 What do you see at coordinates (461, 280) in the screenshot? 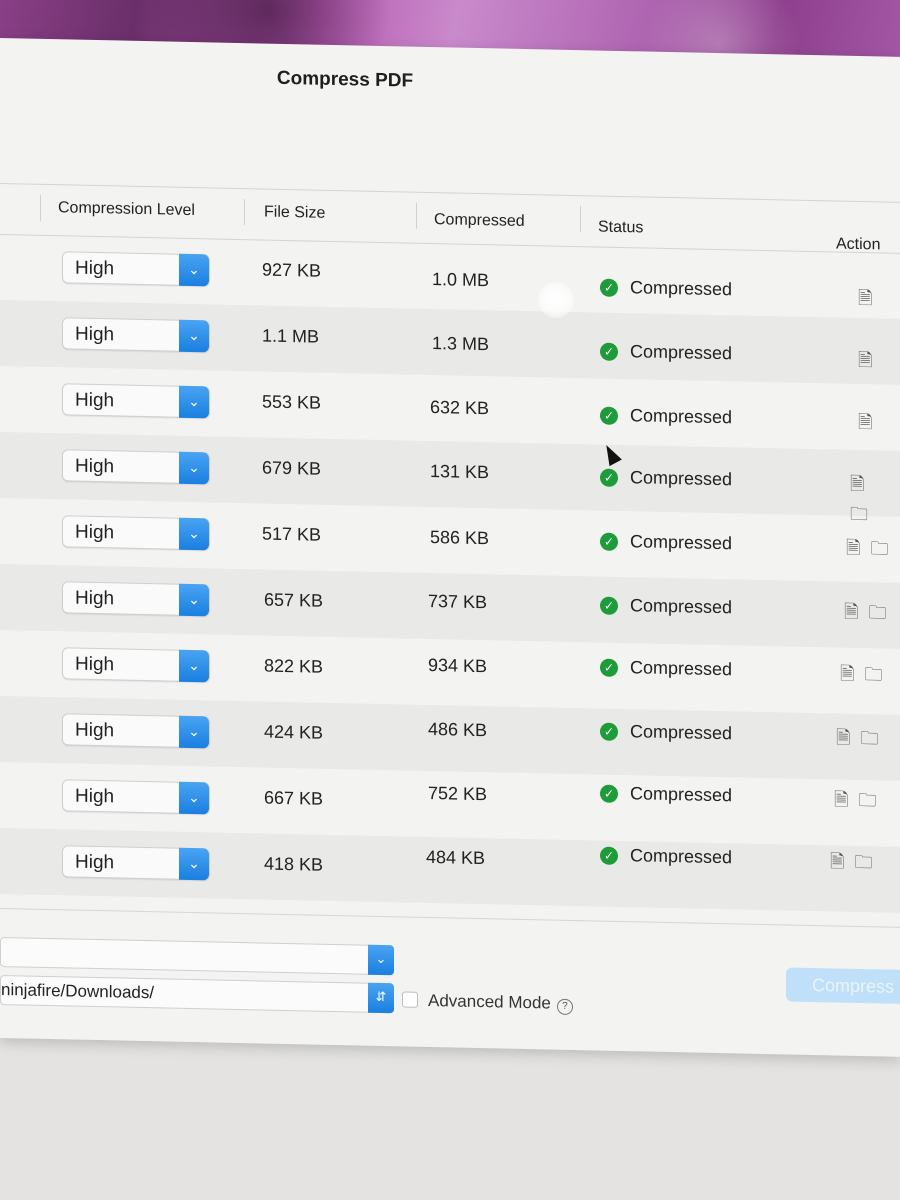
I see `compressed-size-cell: 1.0 MB` at bounding box center [461, 280].